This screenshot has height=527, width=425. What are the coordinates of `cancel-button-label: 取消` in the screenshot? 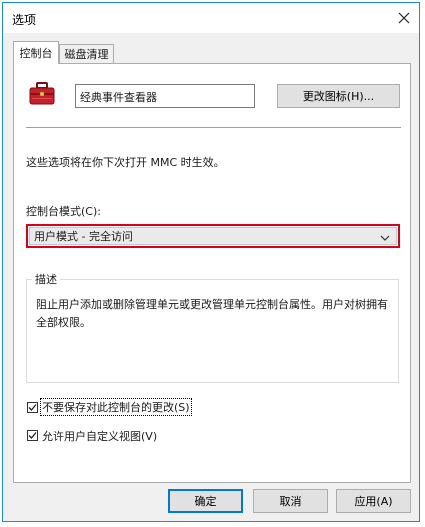 It's located at (290, 501).